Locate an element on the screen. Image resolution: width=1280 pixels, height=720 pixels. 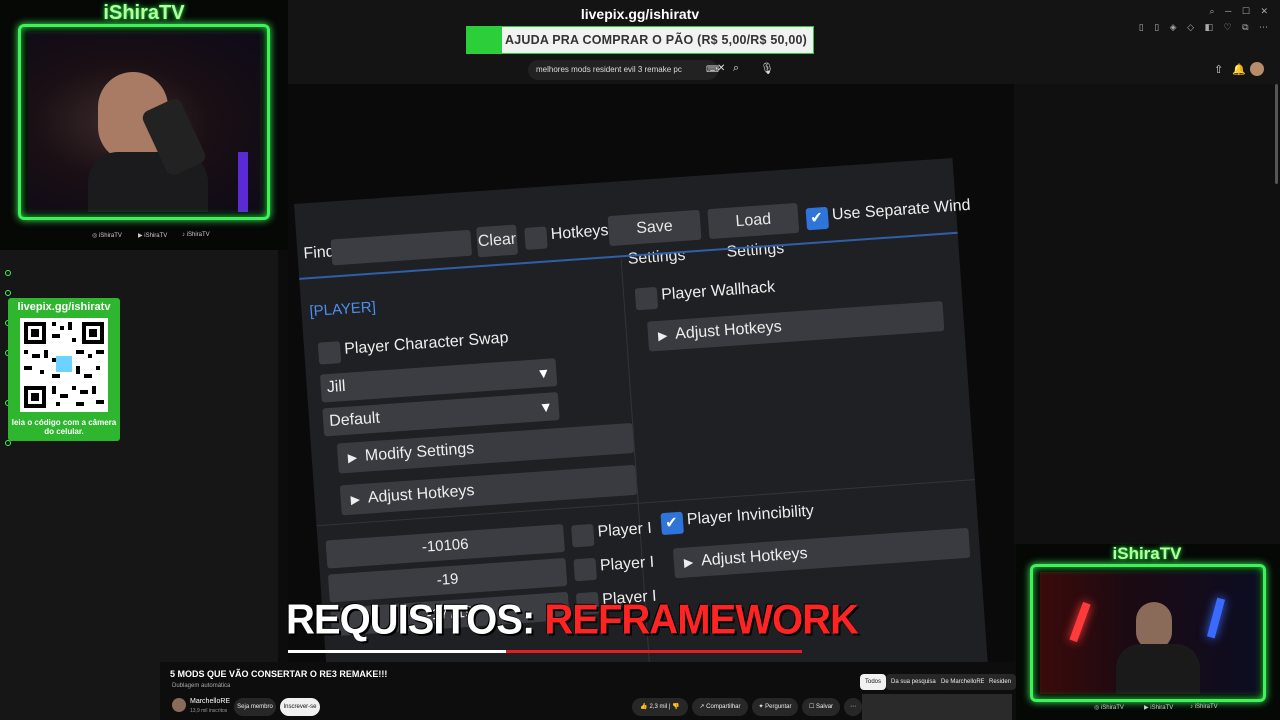
ask-label: Perguntar is located at coordinates (778, 707).